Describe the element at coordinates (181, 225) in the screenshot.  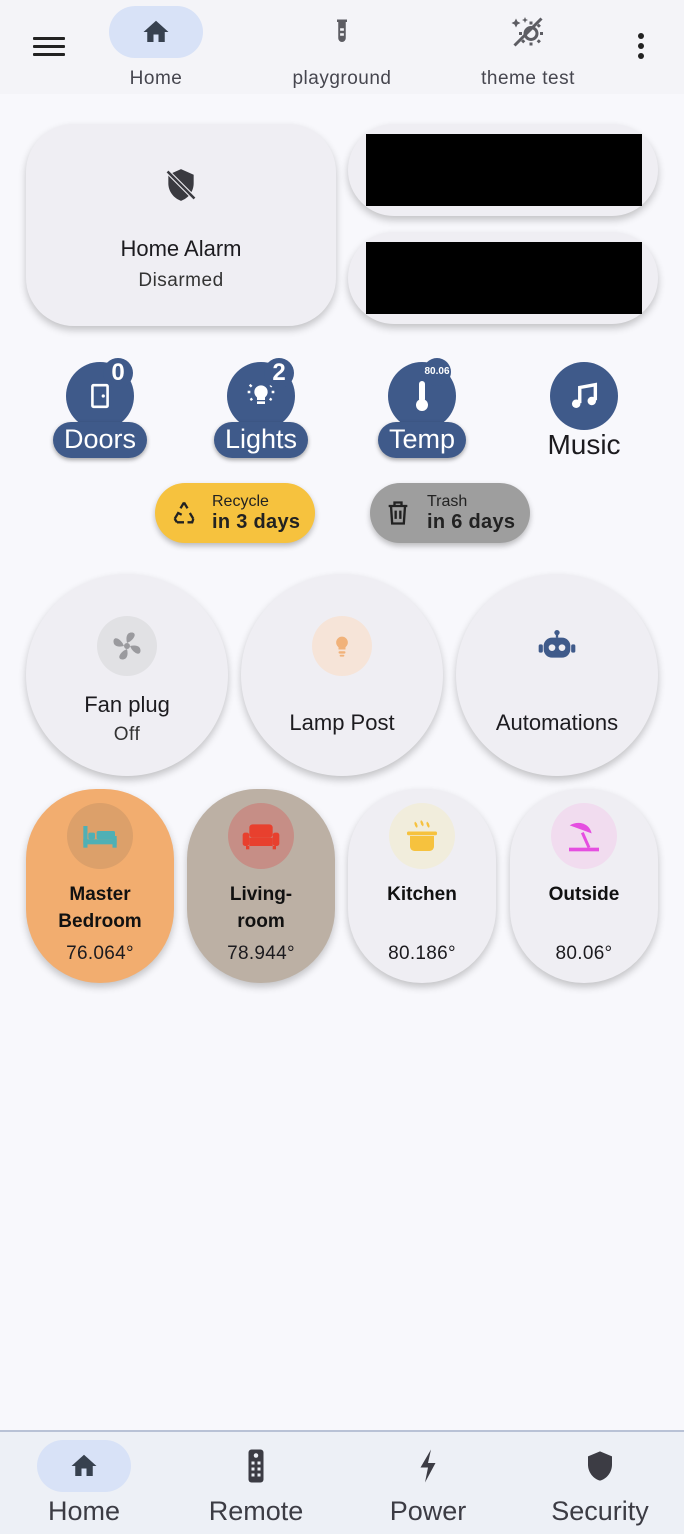
I see `home-alarm-card: Home Alarm Disarmed` at that location.